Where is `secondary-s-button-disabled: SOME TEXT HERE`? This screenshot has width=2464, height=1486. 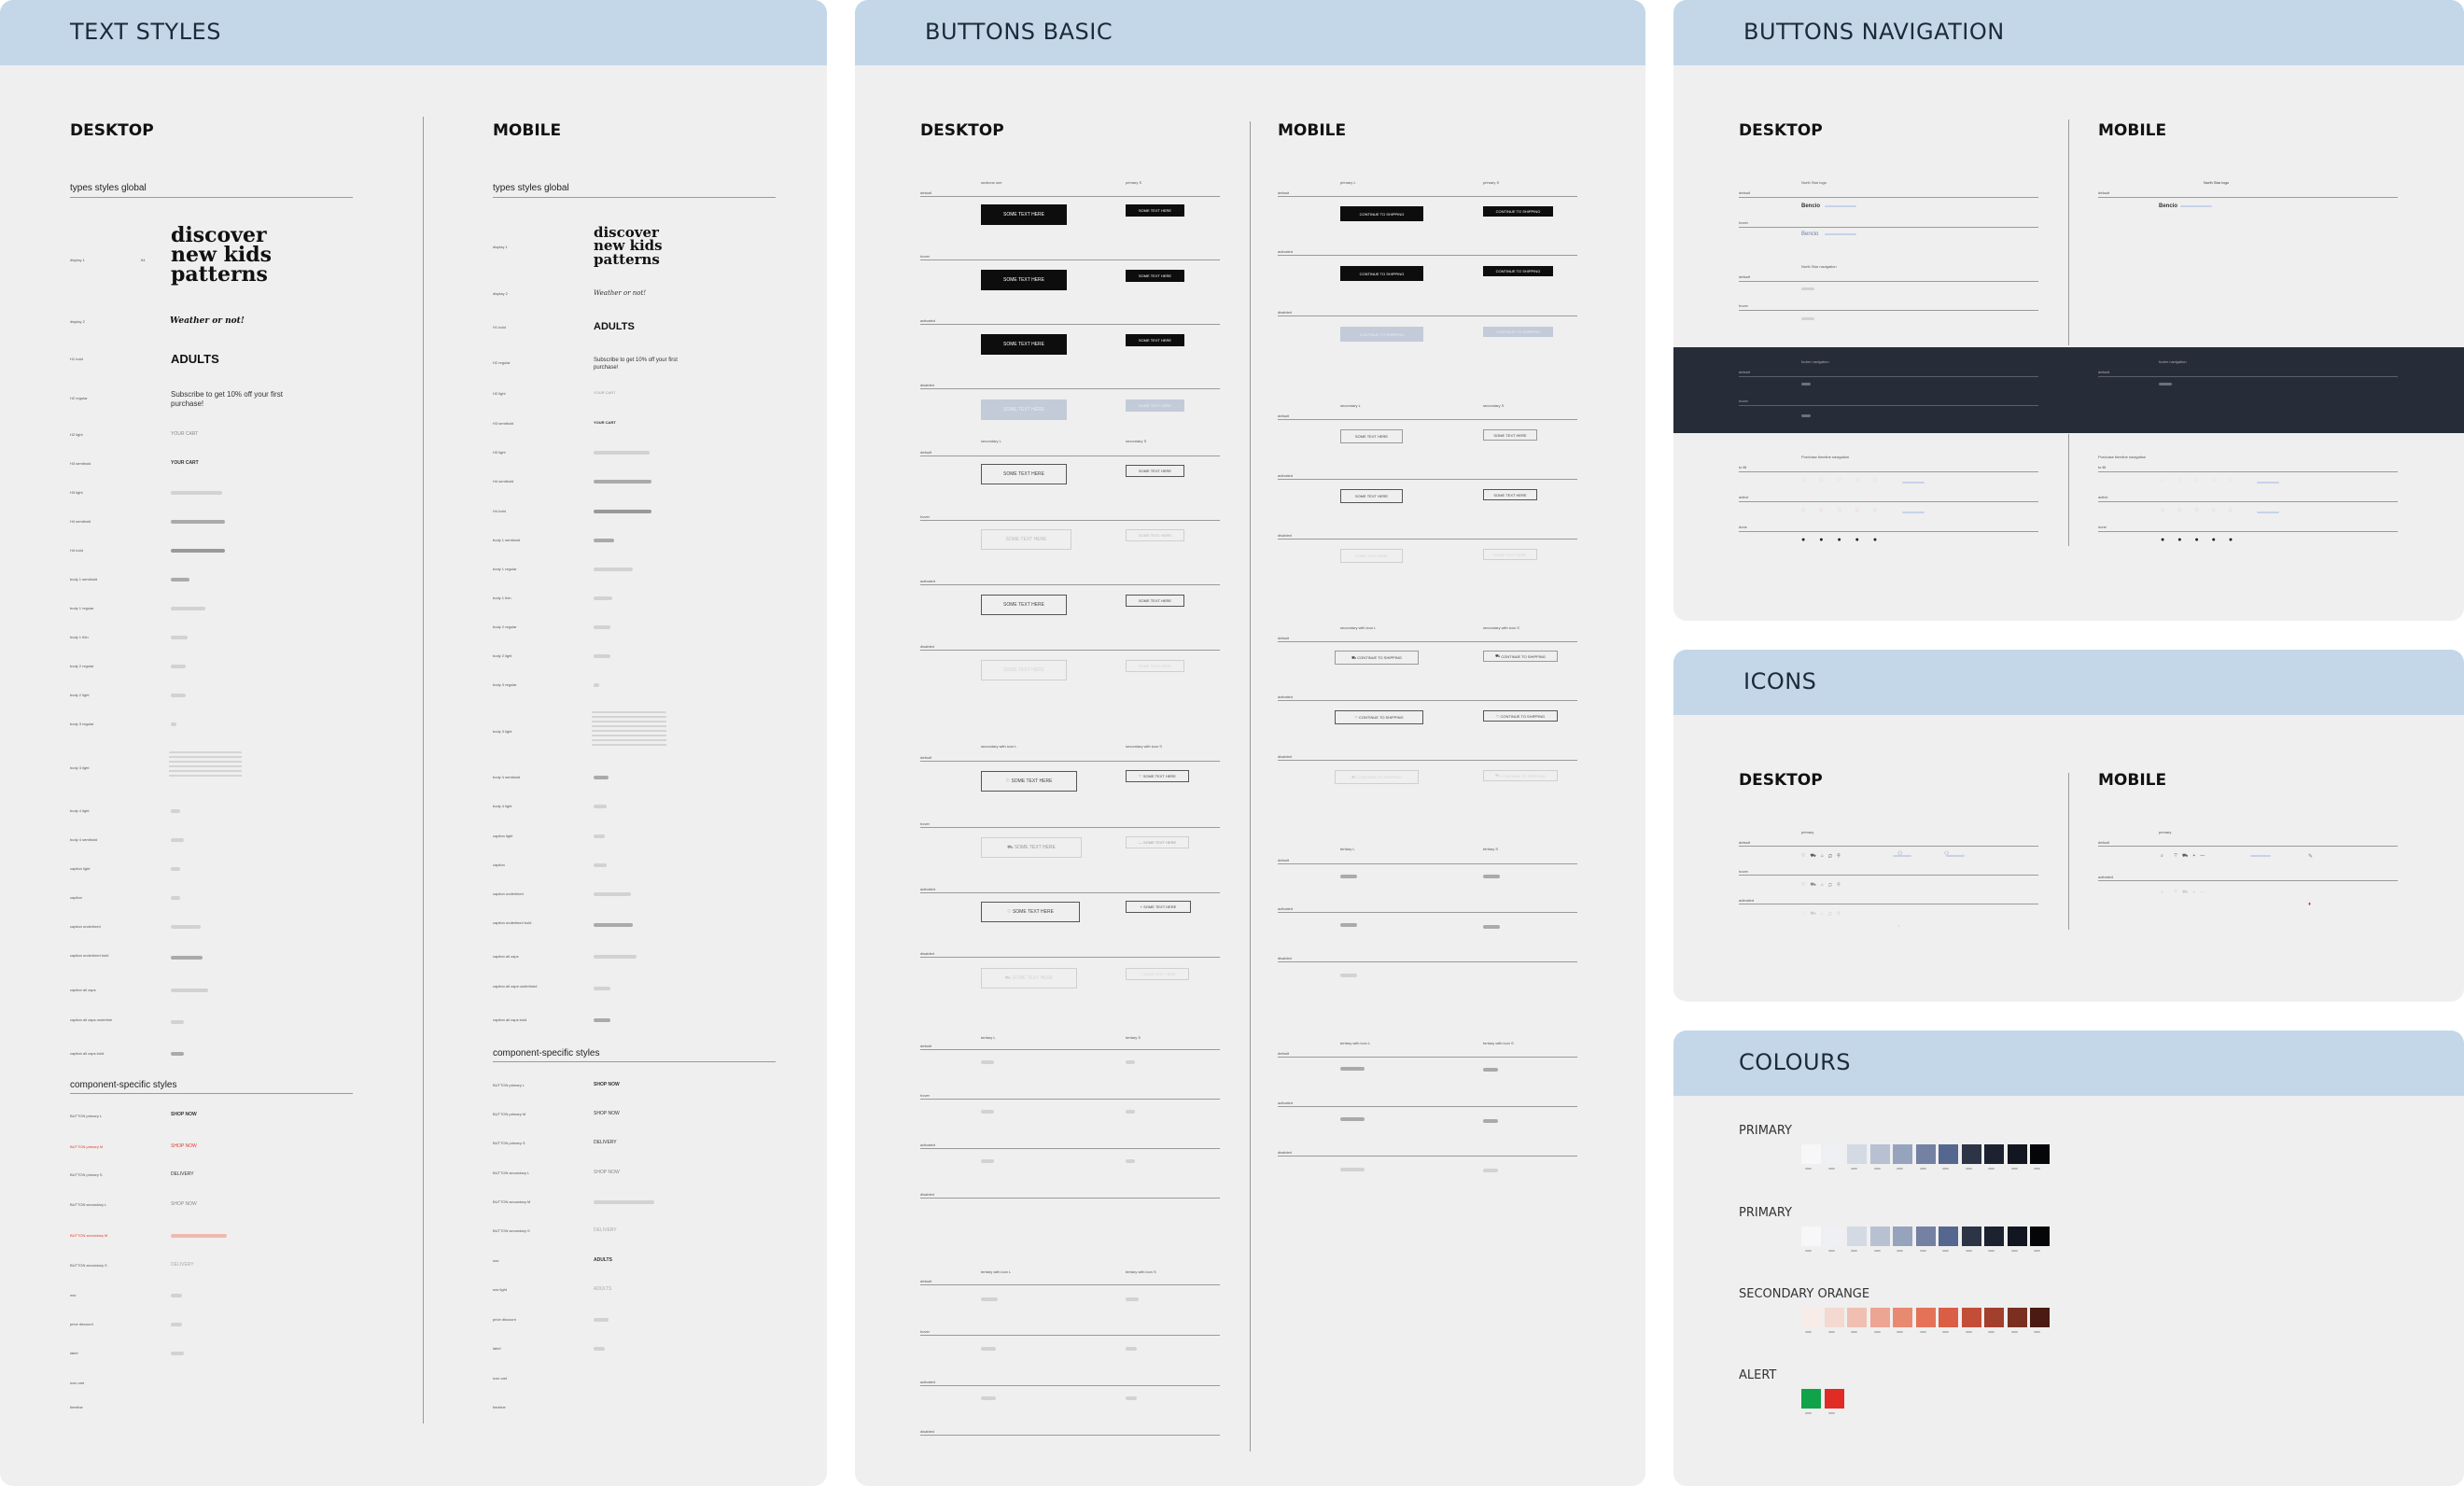 secondary-s-button-disabled: SOME TEXT HERE is located at coordinates (1155, 666).